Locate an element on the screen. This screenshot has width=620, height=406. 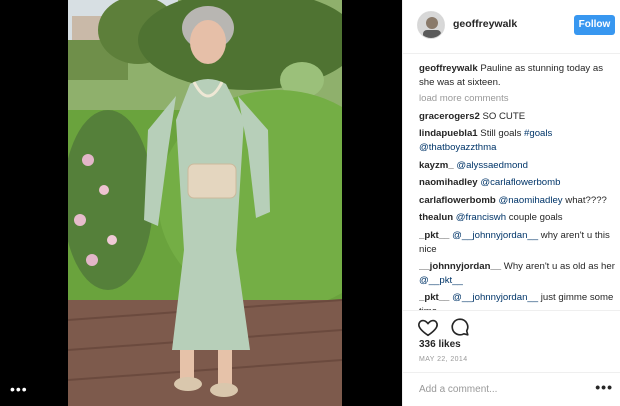
post-header: geoffreywalk Follow is located at coordinates (511, 27).